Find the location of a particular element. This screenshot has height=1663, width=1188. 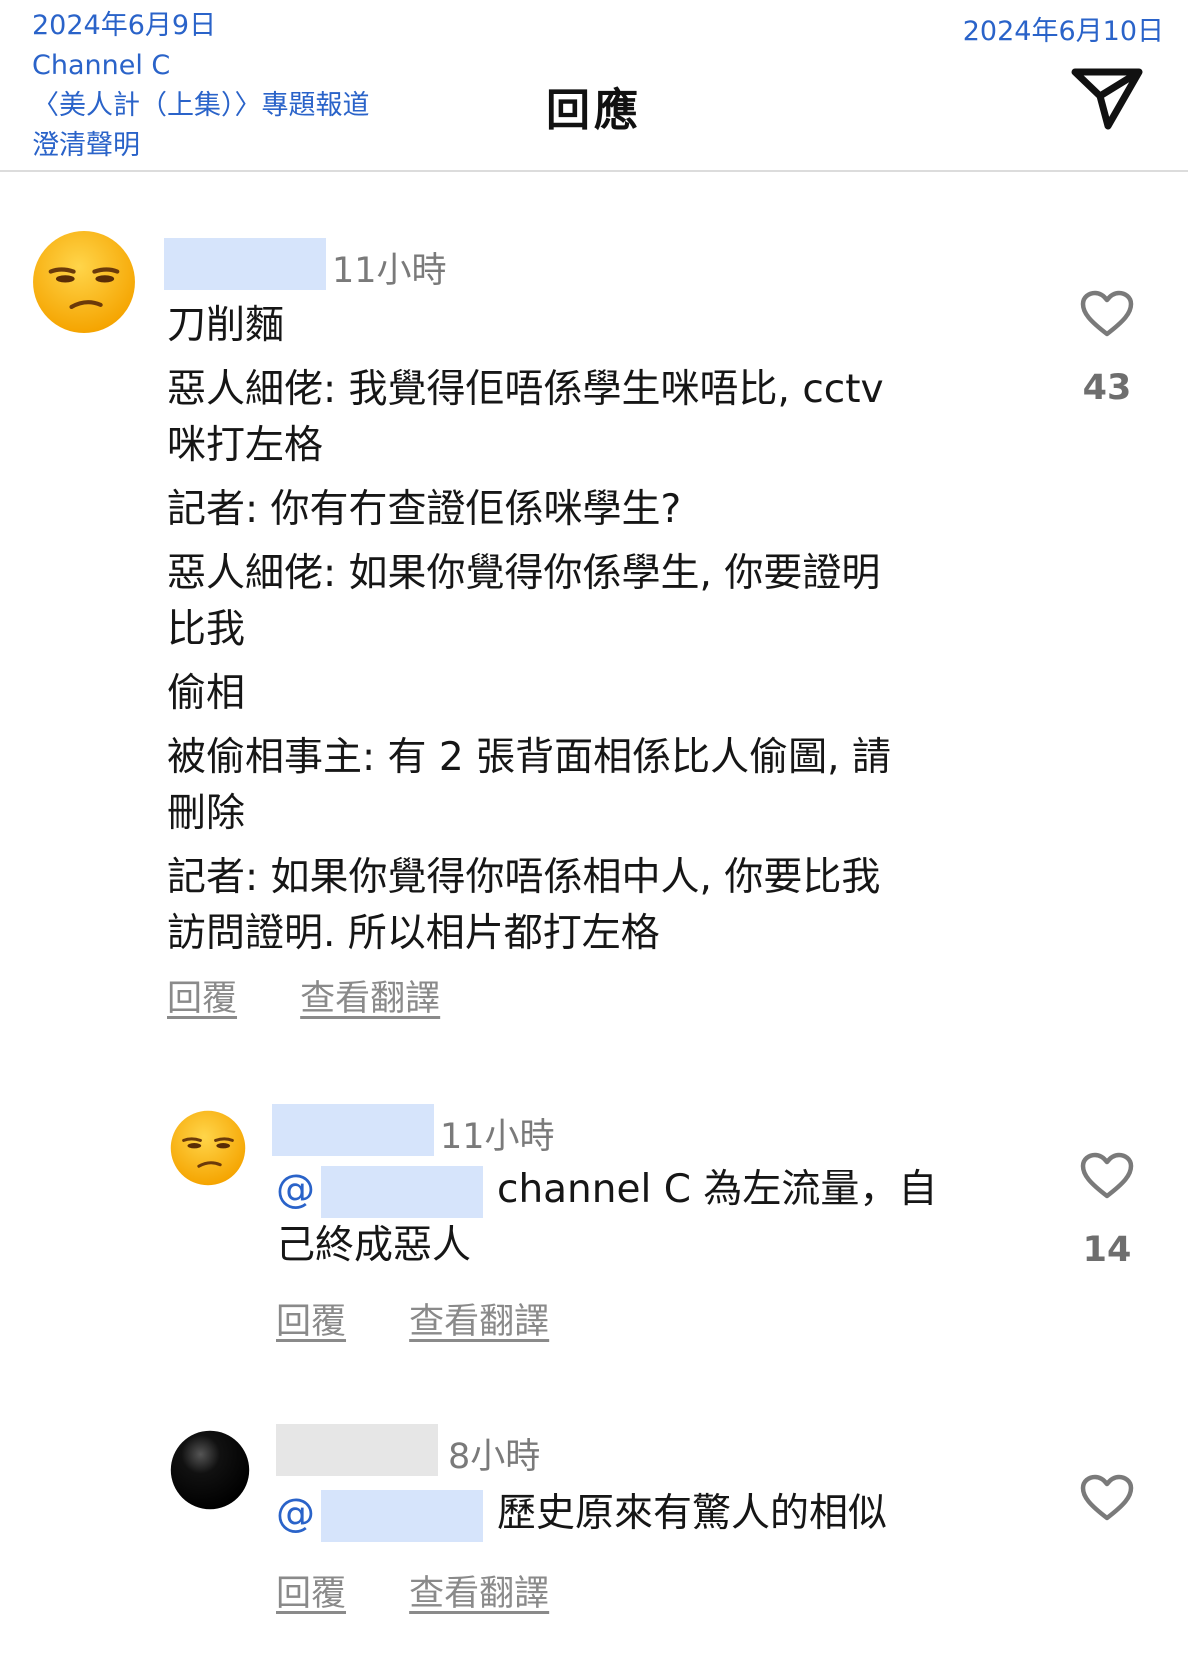

comment-line: 記者: 你有冇查證佢係咪學生? is located at coordinates (424, 509).